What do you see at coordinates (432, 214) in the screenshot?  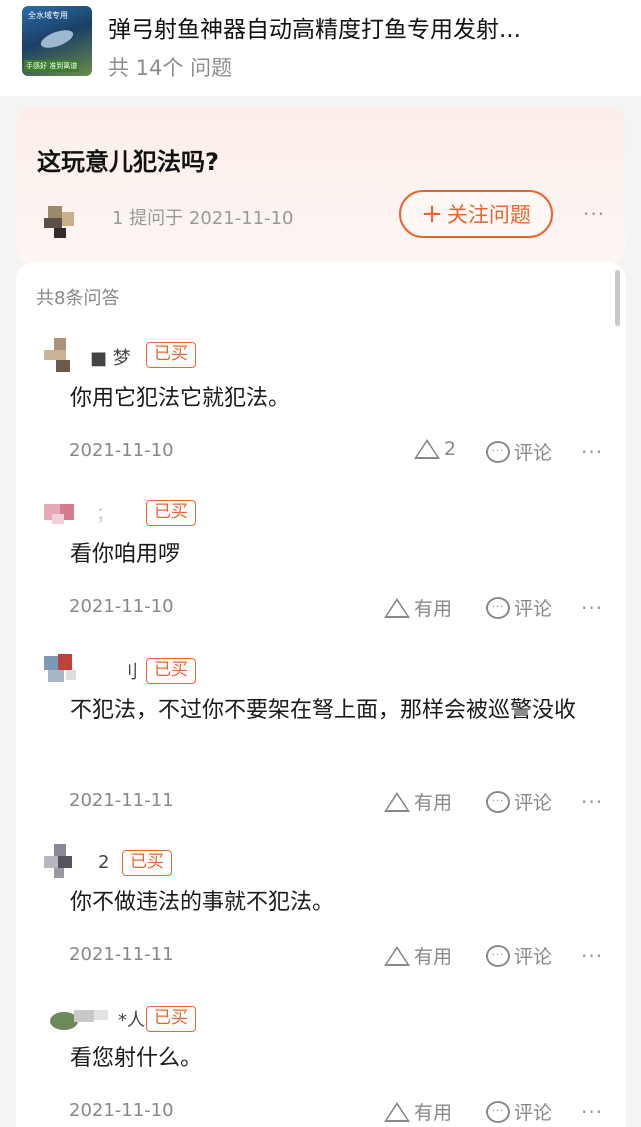 I see `plus-icon: +` at bounding box center [432, 214].